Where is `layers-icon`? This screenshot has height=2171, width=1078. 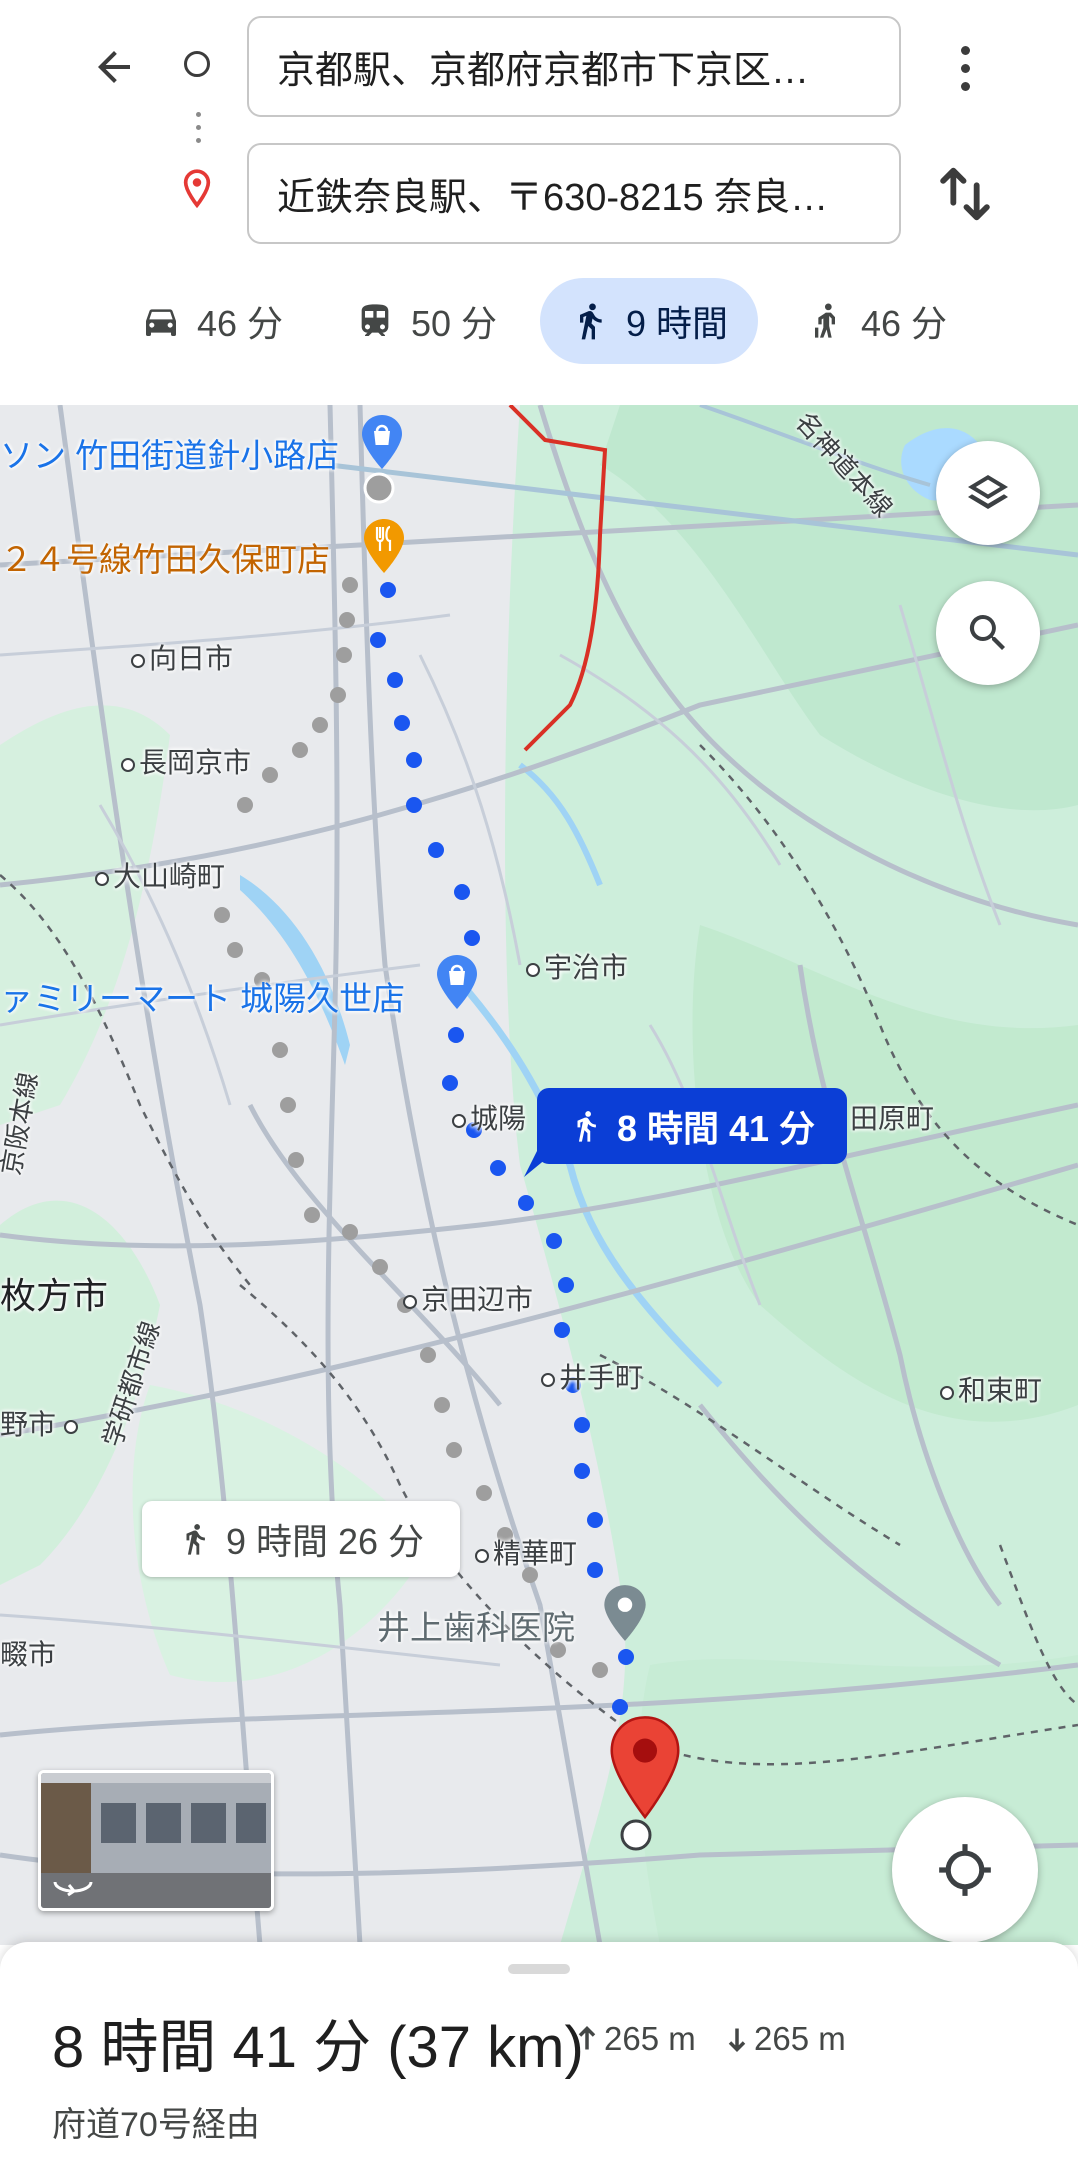
layers-icon is located at coordinates (988, 492).